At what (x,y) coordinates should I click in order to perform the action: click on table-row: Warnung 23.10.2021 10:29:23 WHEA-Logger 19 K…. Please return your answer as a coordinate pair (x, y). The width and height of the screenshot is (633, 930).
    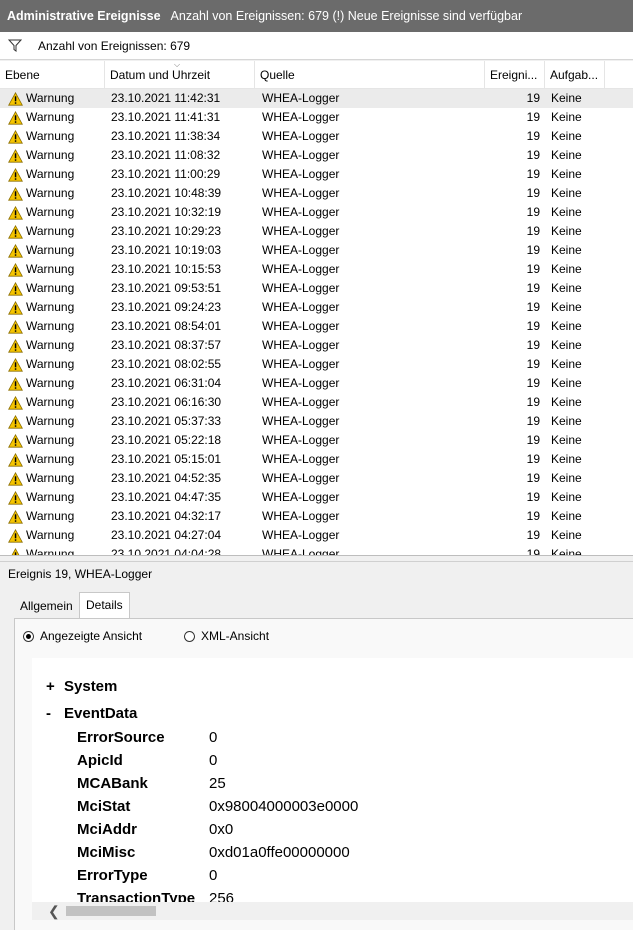
    Looking at the image, I should click on (316, 231).